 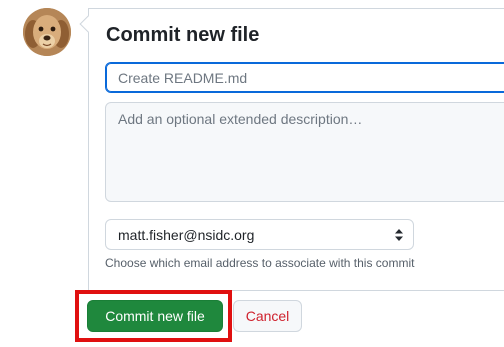 I want to click on select-arrows-icon, so click(x=399, y=235).